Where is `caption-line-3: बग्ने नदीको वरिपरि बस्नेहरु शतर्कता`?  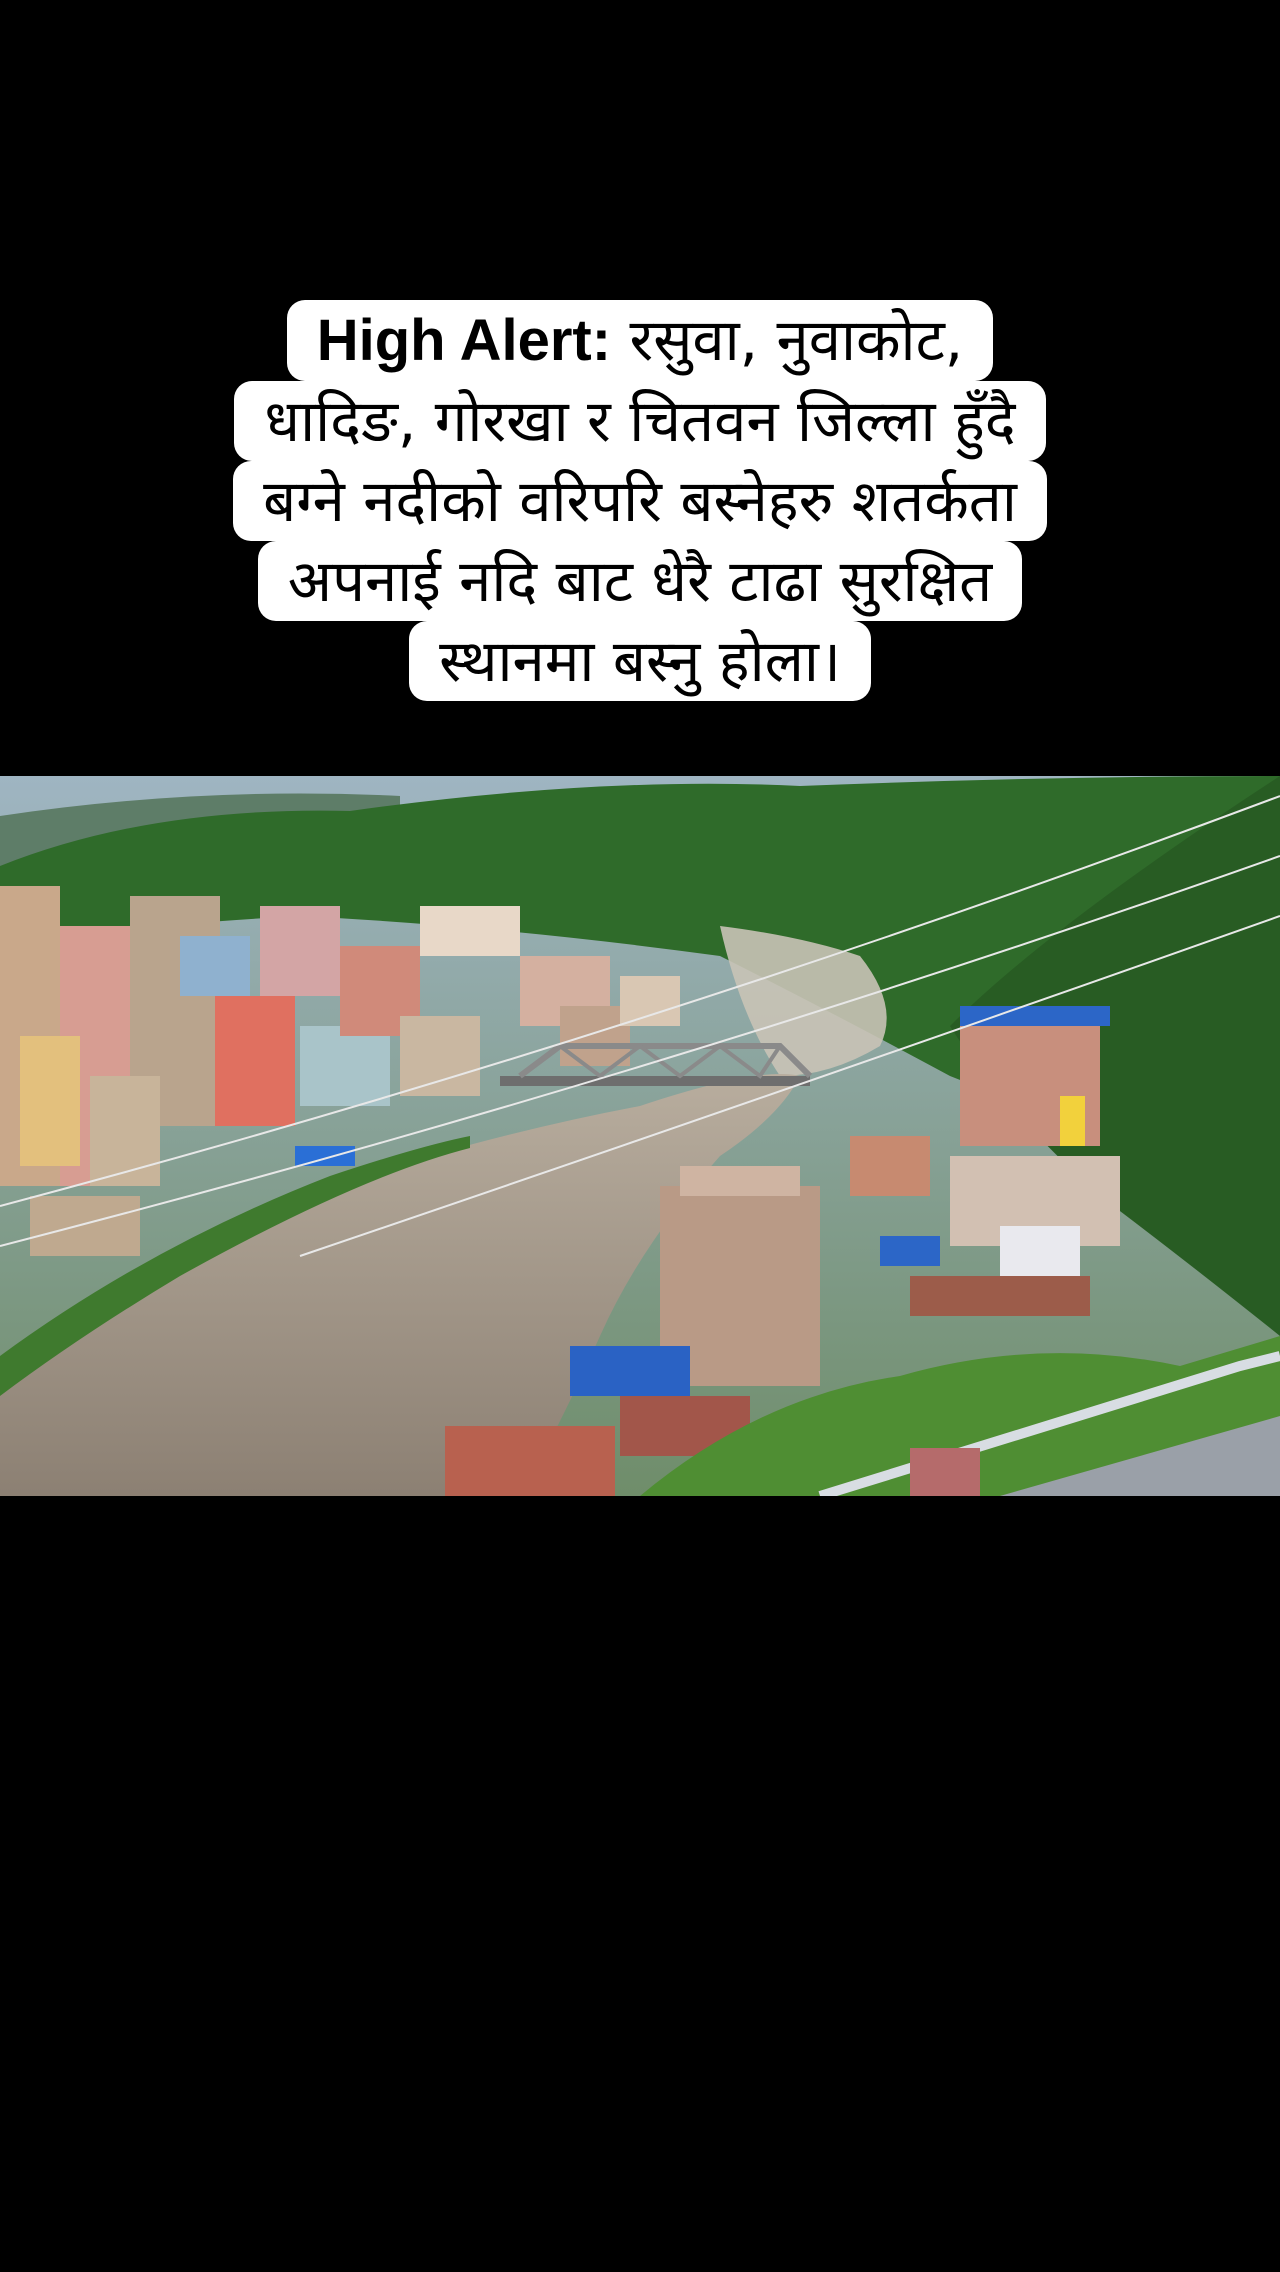 caption-line-3: बग्ने नदीको वरिपरि बस्नेहरु शतर्कता is located at coordinates (640, 501).